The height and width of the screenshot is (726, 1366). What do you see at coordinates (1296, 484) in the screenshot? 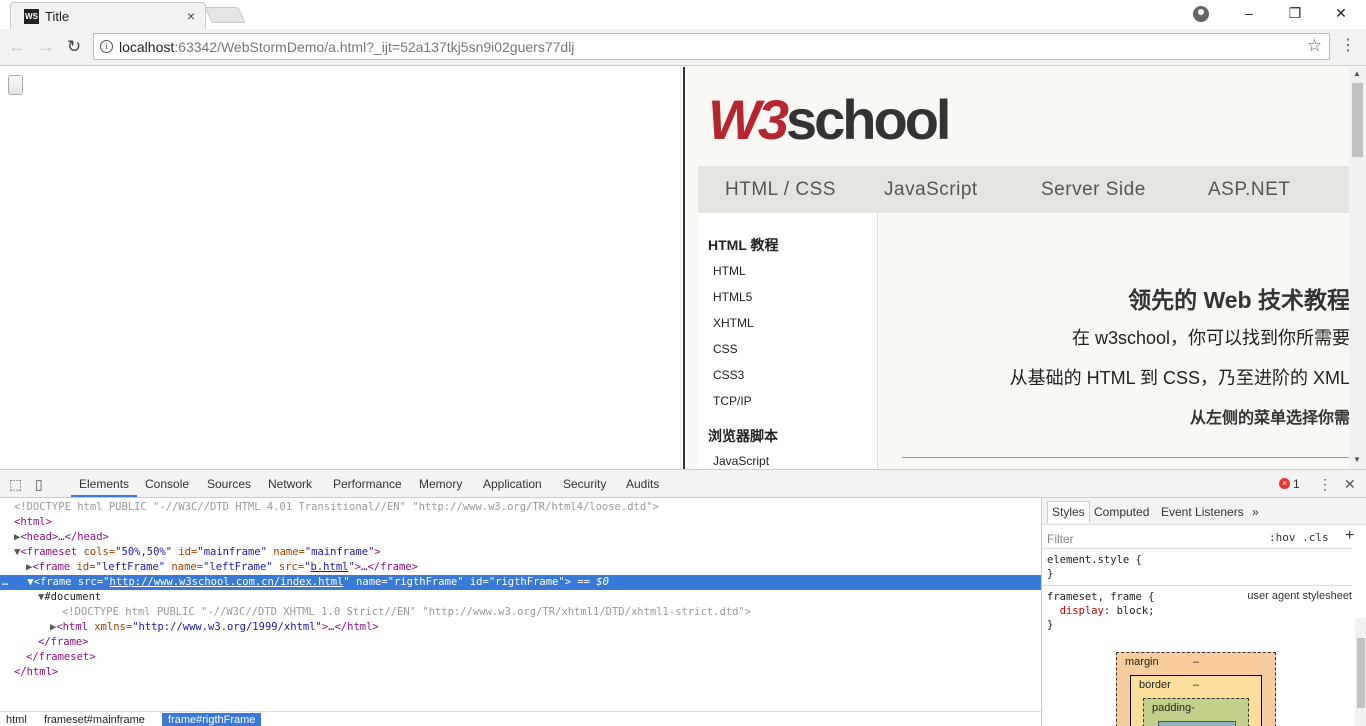
I see `error-count: 1` at bounding box center [1296, 484].